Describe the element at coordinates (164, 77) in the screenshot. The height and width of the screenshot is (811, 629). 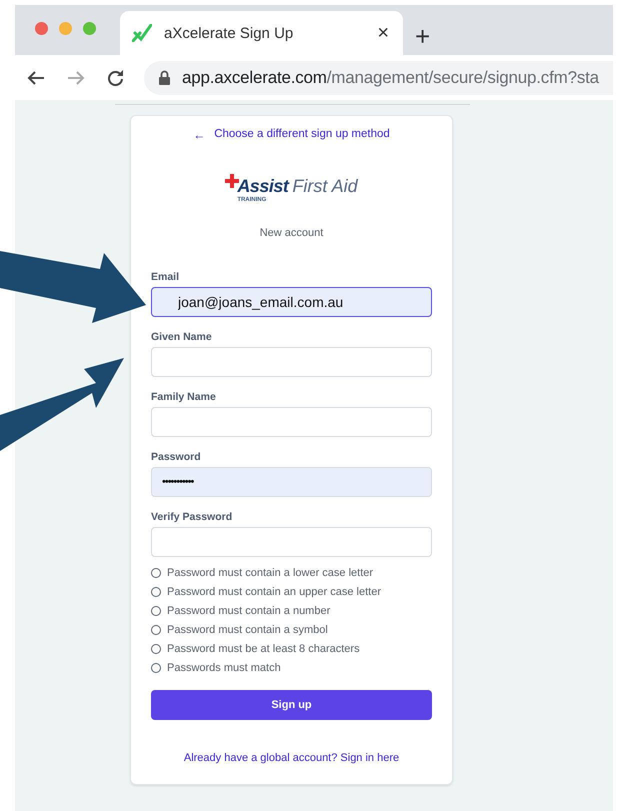
I see `lock-icon` at that location.